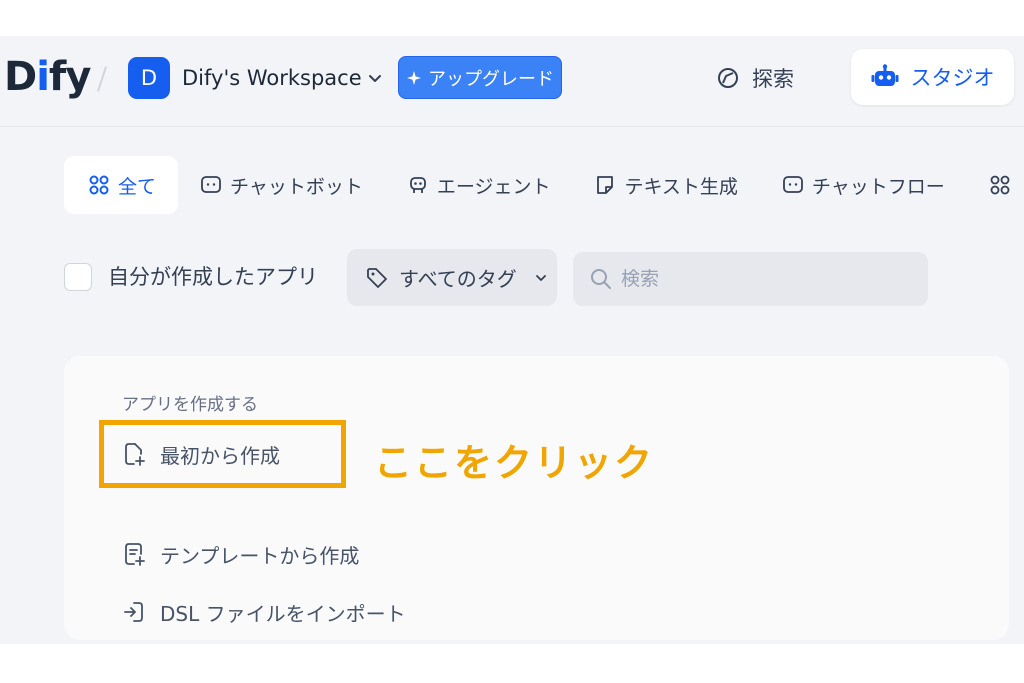  I want to click on tab-label: チャットボット, so click(296, 186).